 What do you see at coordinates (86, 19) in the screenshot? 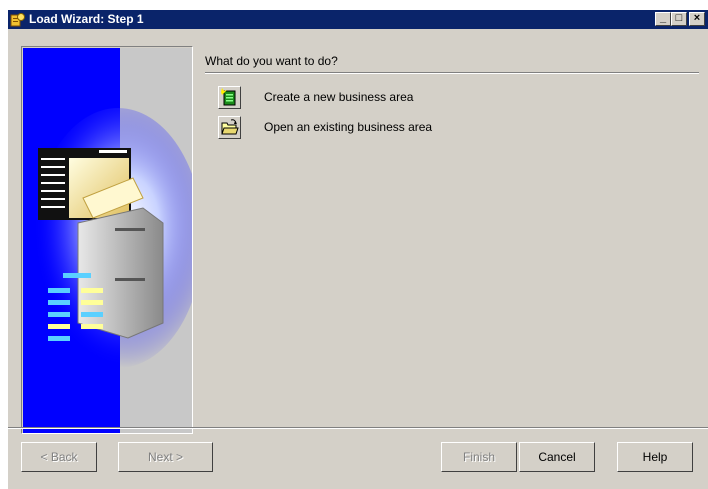
I see `window-title: Load Wizard: Step 1` at bounding box center [86, 19].